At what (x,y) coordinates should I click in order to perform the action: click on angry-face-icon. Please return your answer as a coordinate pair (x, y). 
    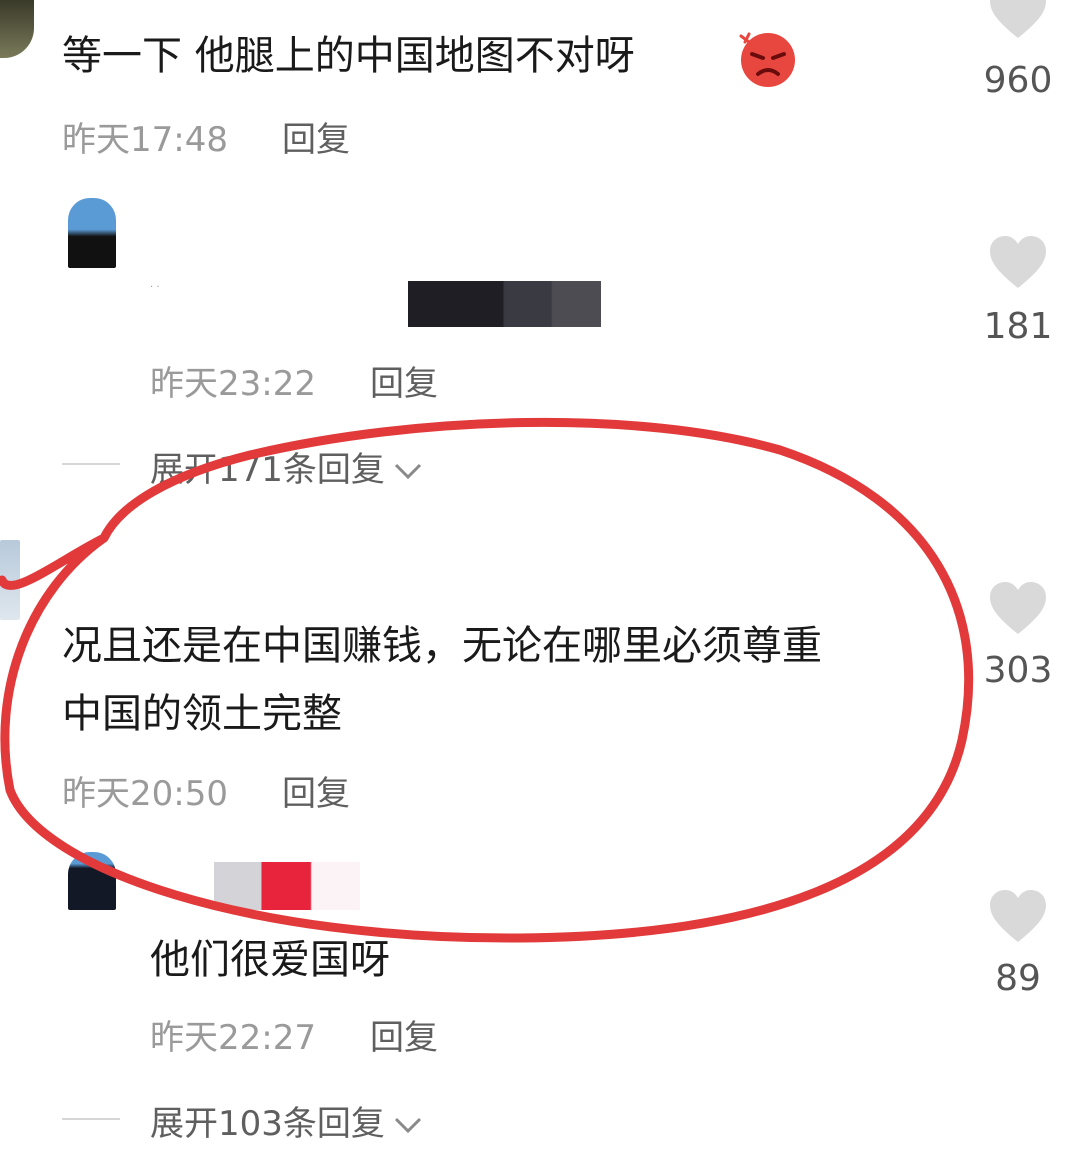
    Looking at the image, I should click on (768, 58).